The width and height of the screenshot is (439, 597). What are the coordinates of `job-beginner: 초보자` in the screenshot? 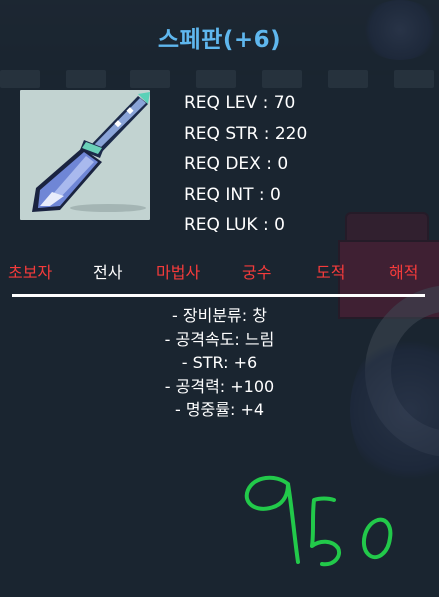 It's located at (30, 272).